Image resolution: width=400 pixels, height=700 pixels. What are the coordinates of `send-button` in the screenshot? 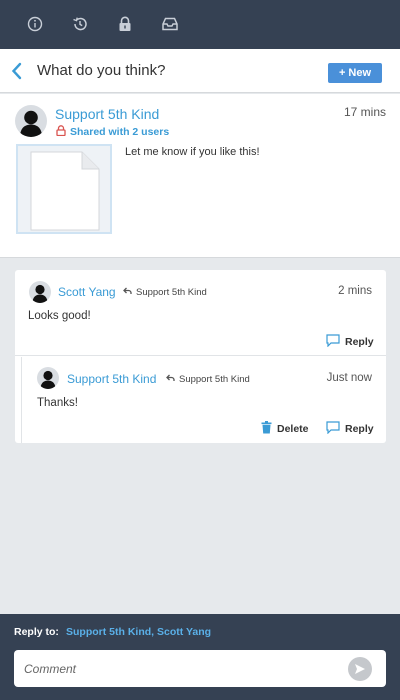 It's located at (360, 669).